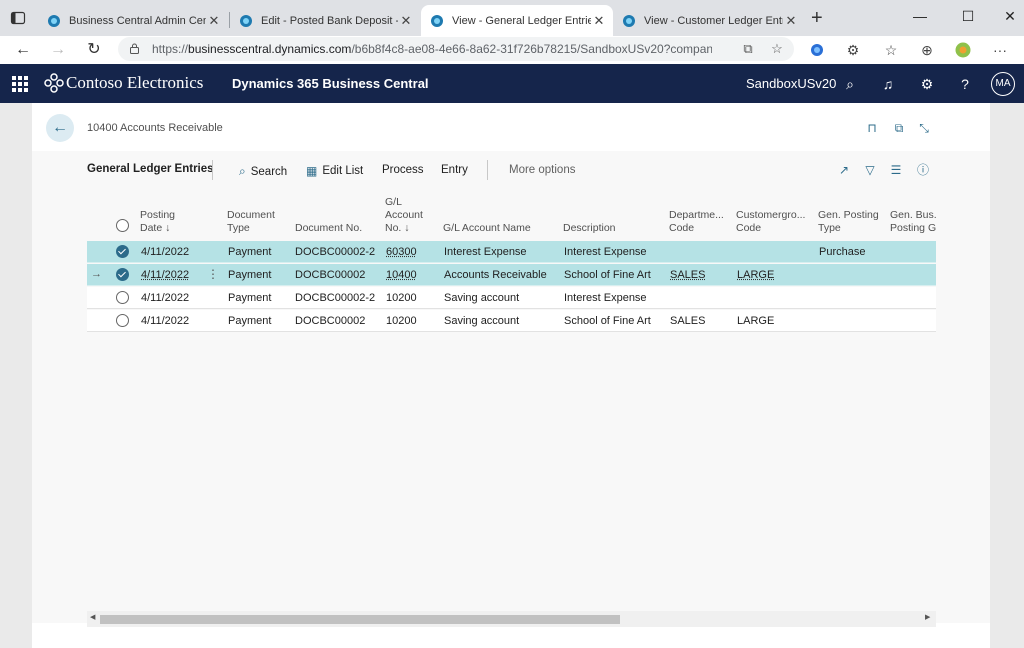 The image size is (1024, 648). What do you see at coordinates (817, 50) in the screenshot?
I see `profile-icon` at bounding box center [817, 50].